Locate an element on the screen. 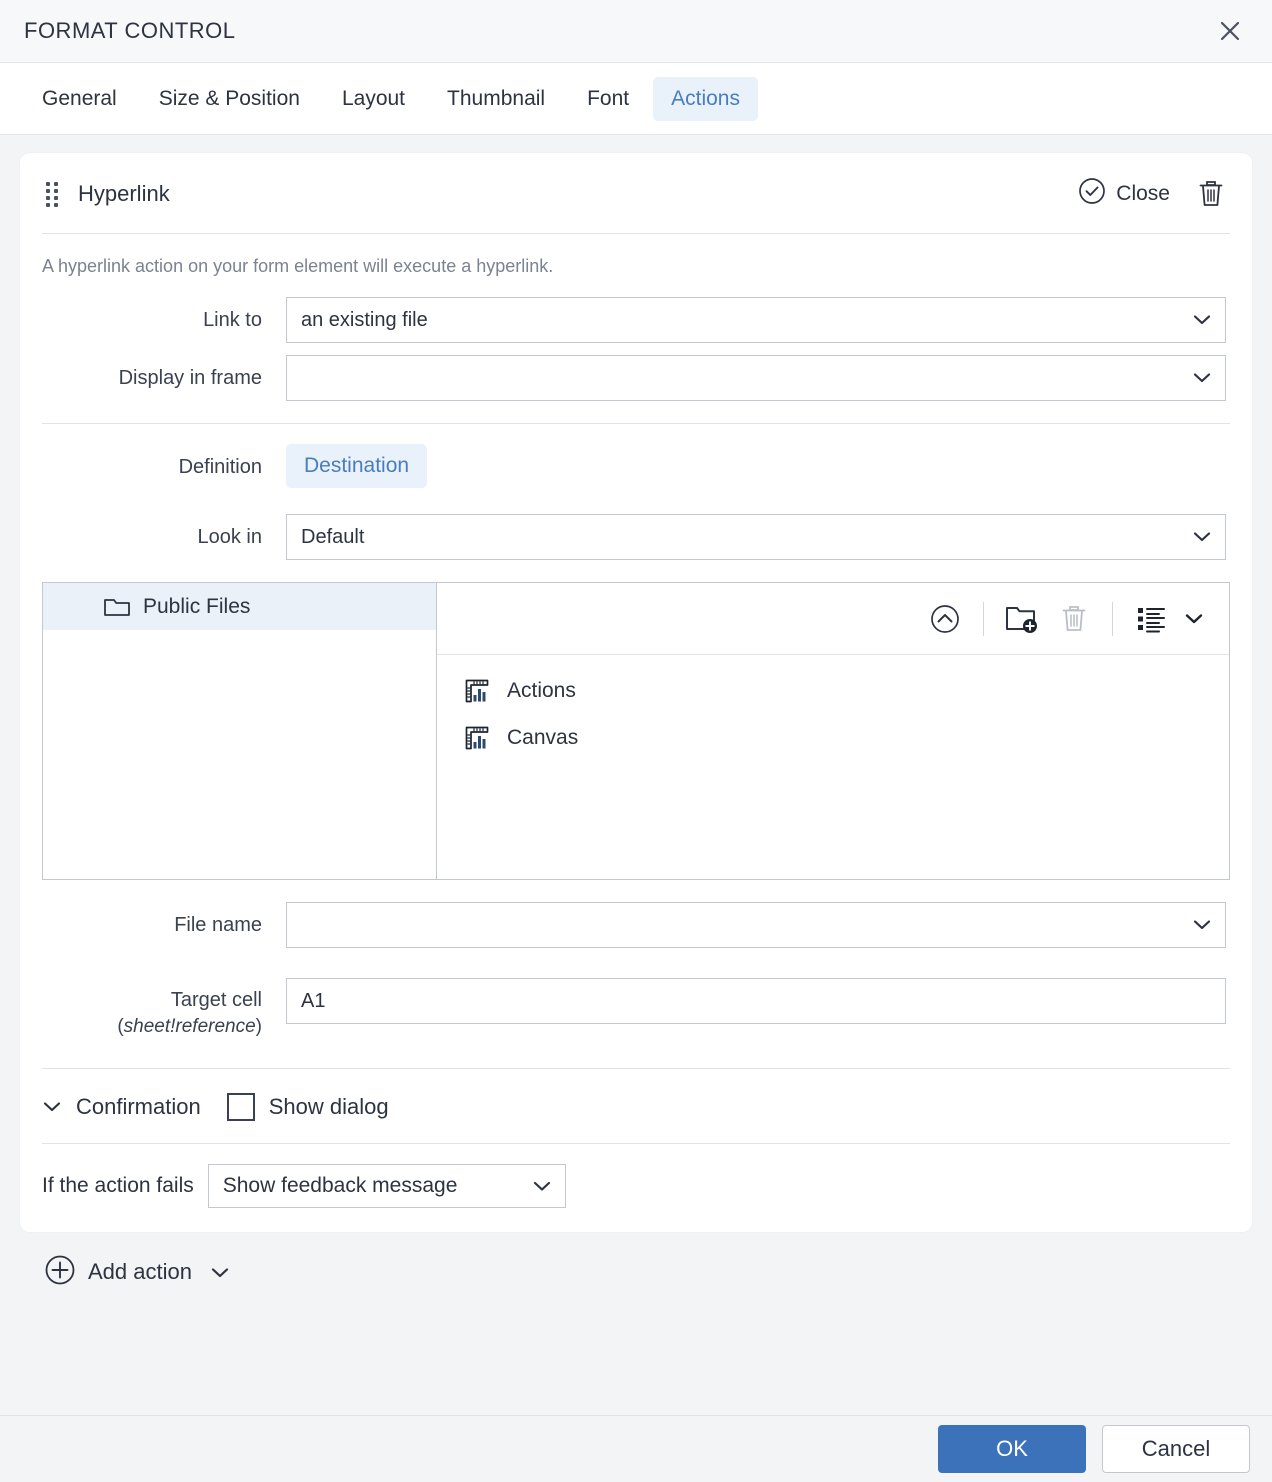  action-card-header-actions: Close is located at coordinates (1152, 194).